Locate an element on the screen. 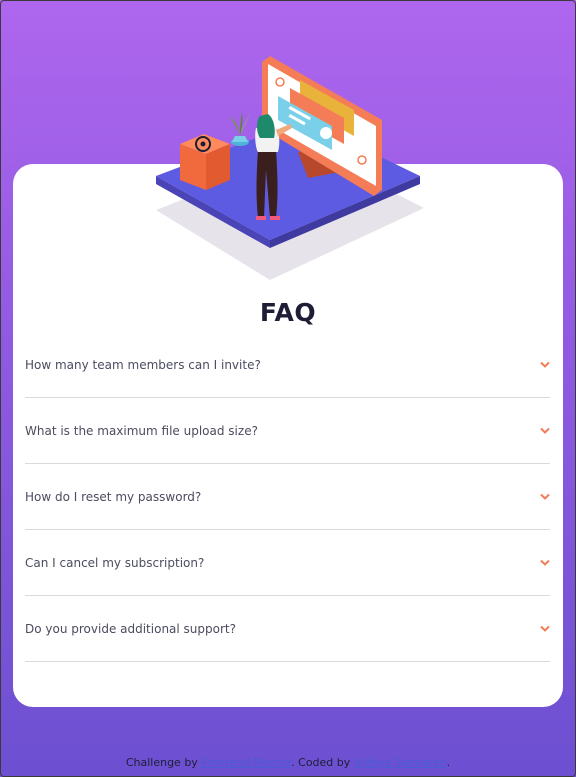 This screenshot has width=576, height=777. faq-question: How many team members can I invite? is located at coordinates (143, 365).